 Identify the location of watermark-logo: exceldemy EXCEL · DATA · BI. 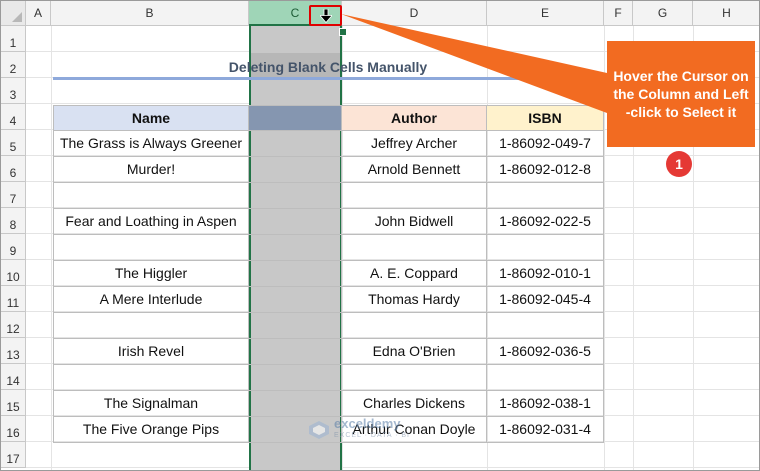
(359, 429).